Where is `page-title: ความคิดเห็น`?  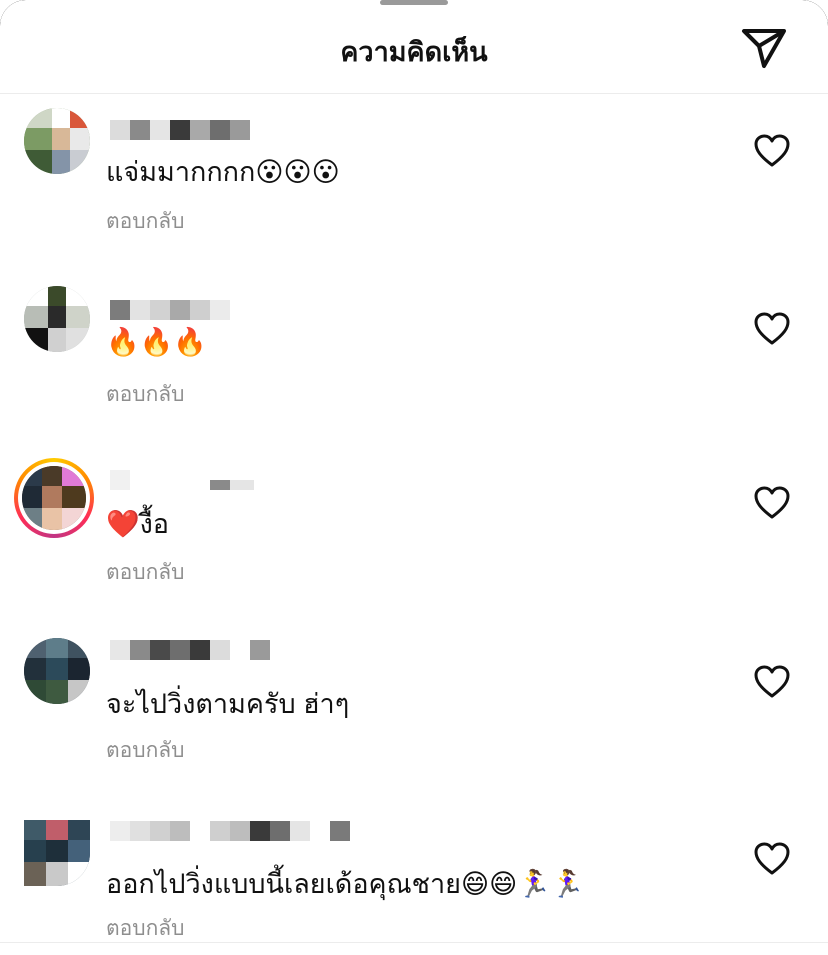 page-title: ความคิดเห็น is located at coordinates (414, 52).